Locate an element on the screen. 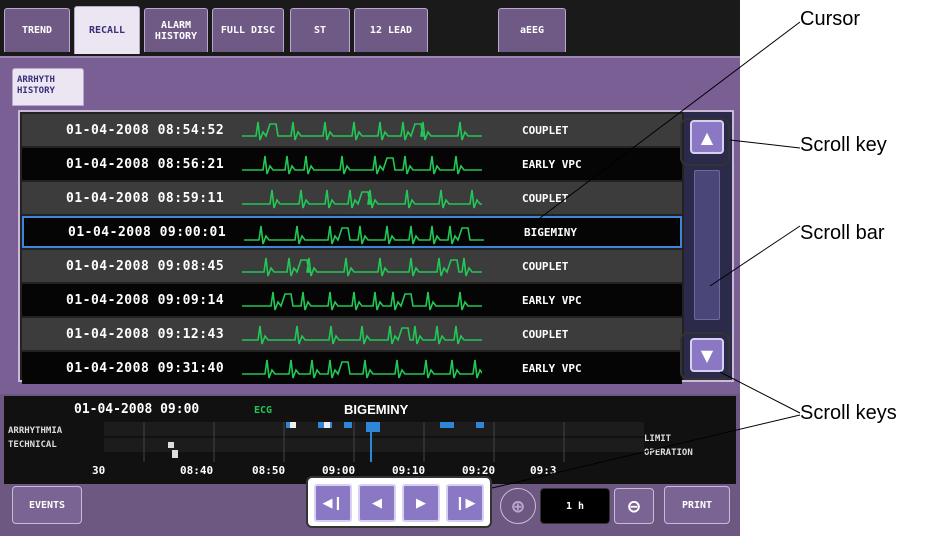 This screenshot has height=536, width=928. callout-cursor: Cursor is located at coordinates (830, 19).